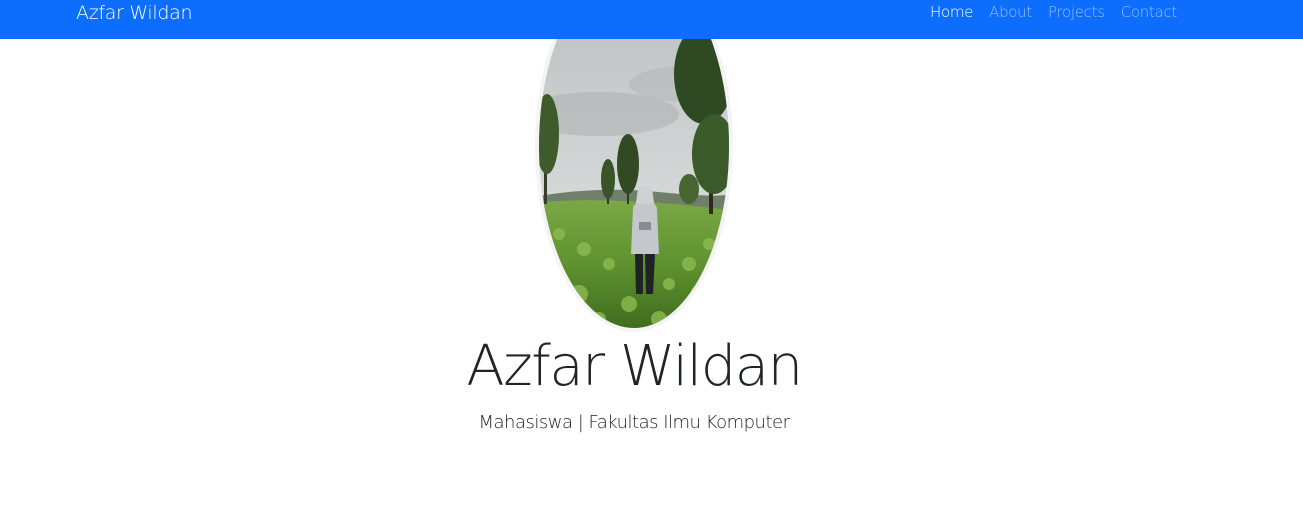 The image size is (1303, 517). I want to click on profile-photo-illustration, so click(634, 164).